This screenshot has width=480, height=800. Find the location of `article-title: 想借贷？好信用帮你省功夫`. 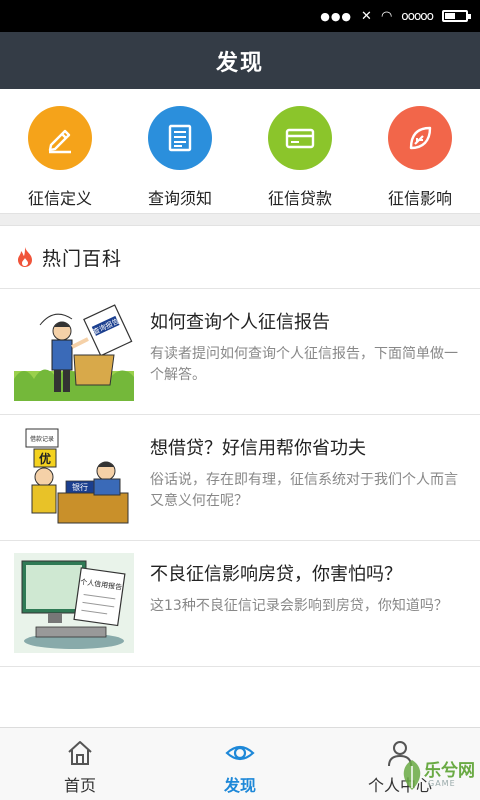

article-title: 想借贷？好信用帮你省功夫 is located at coordinates (258, 448).